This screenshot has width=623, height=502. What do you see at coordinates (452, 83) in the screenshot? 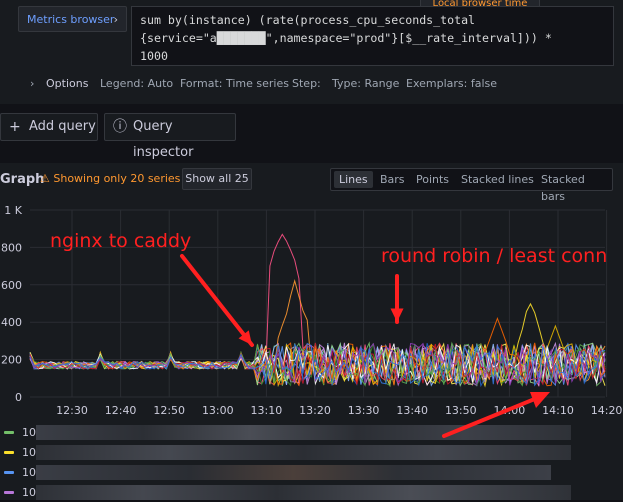
I see `exemplars-option: Exemplars: false` at bounding box center [452, 83].